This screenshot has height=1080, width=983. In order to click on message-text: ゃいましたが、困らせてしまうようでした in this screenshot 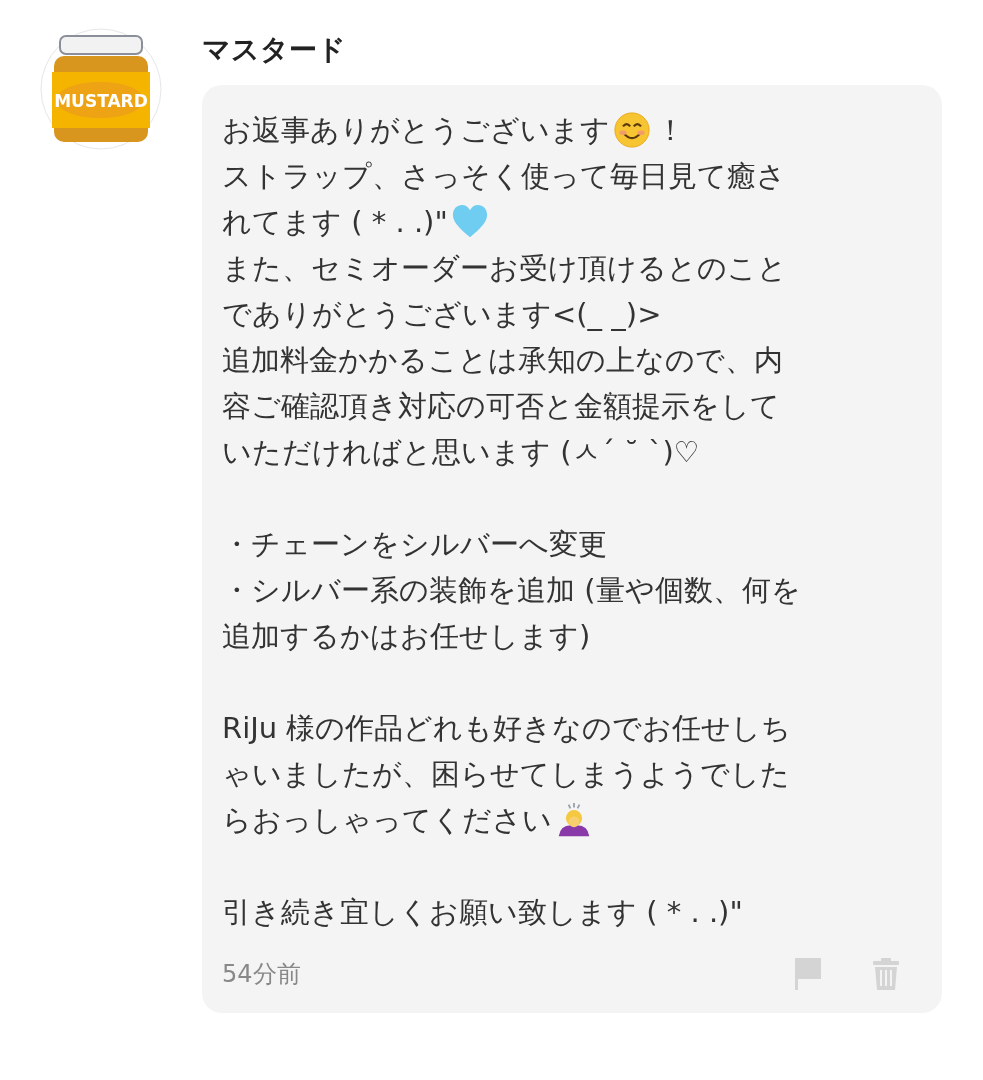, I will do `click(506, 774)`.